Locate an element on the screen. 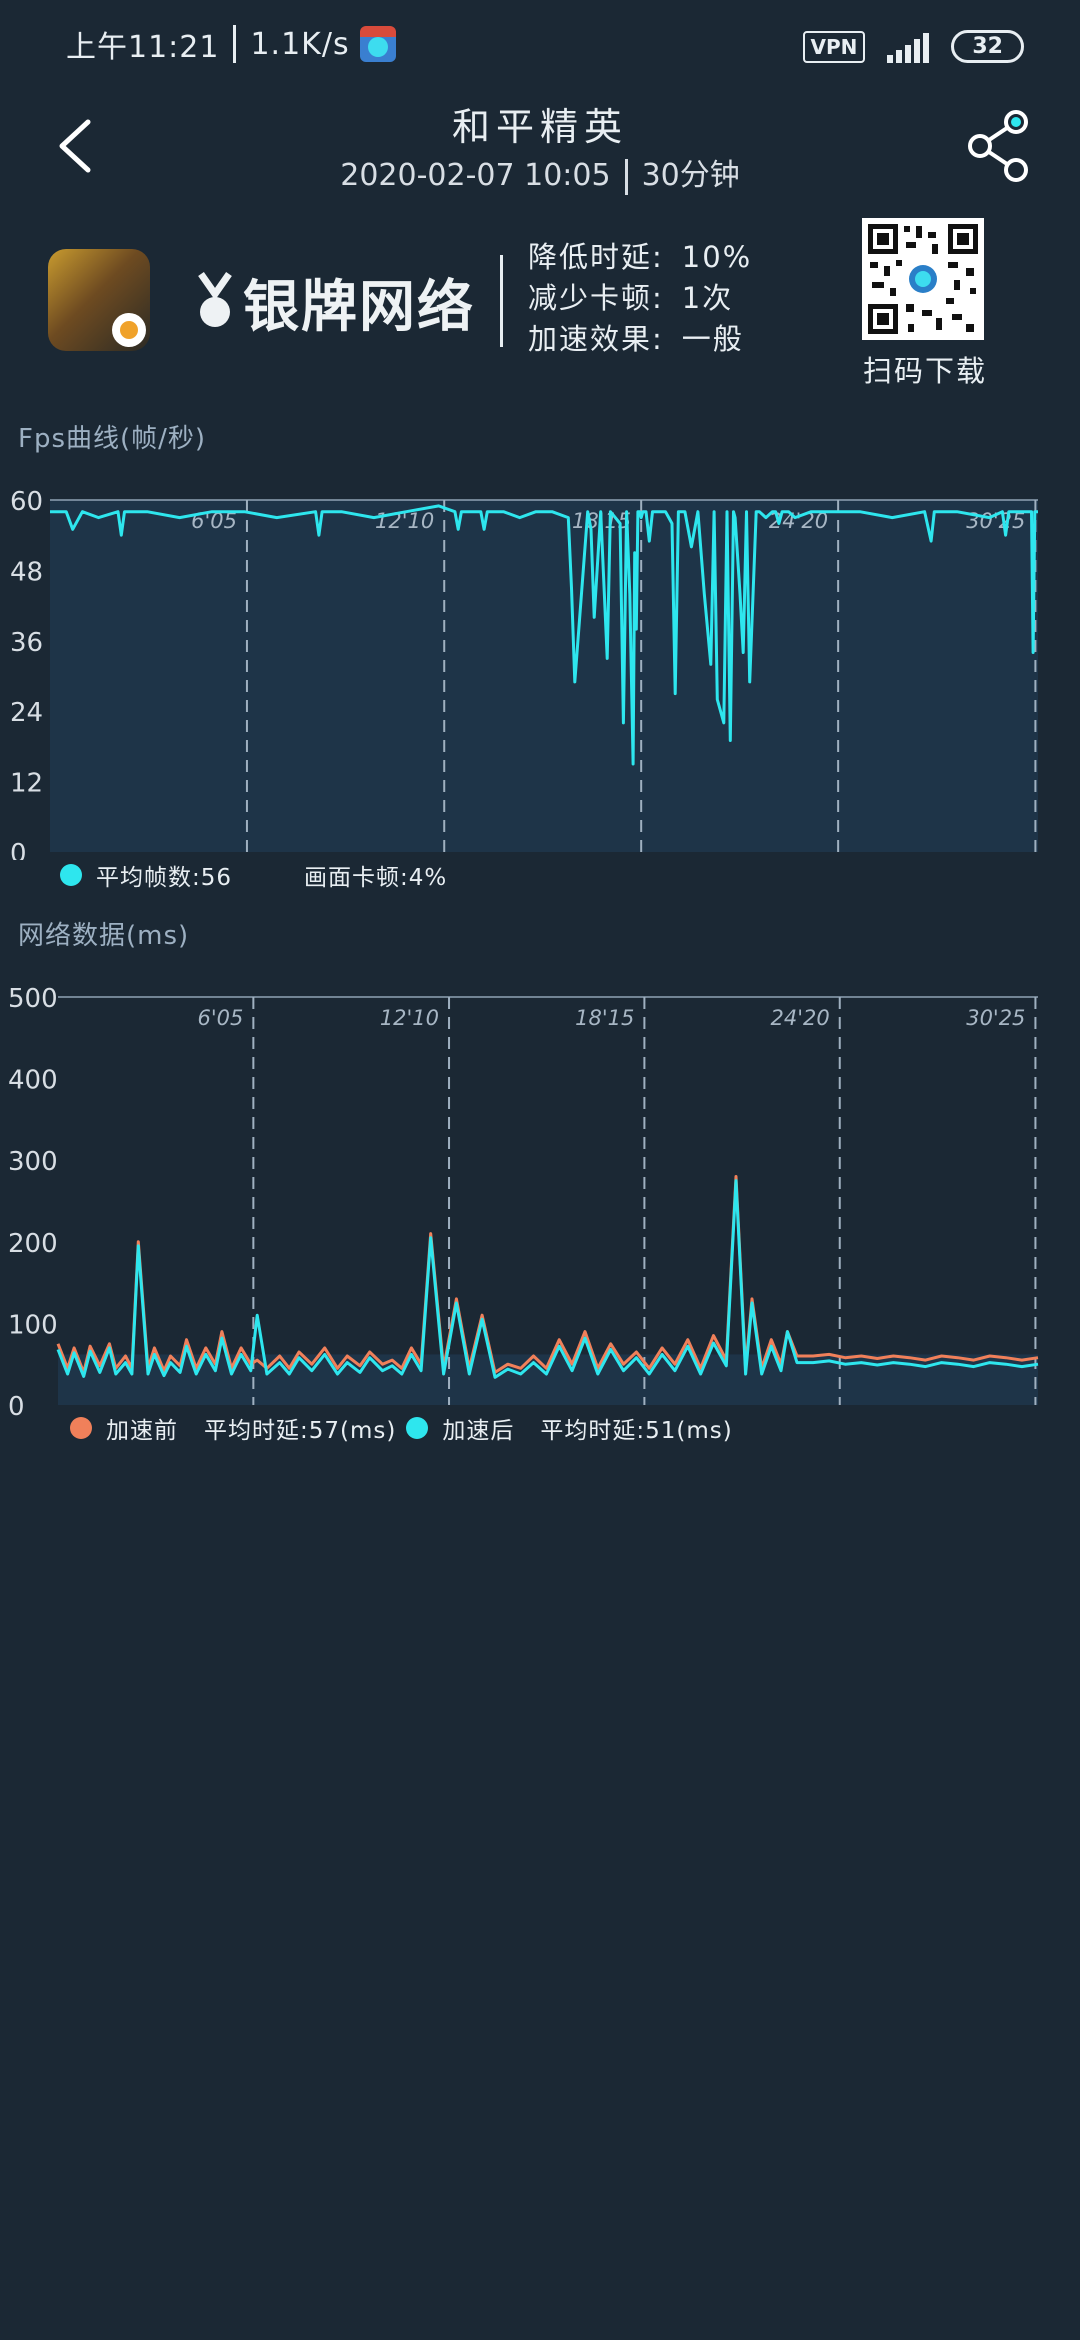 Image resolution: width=1080 pixels, height=2340 pixels. status-time: 上午11:21 is located at coordinates (143, 47).